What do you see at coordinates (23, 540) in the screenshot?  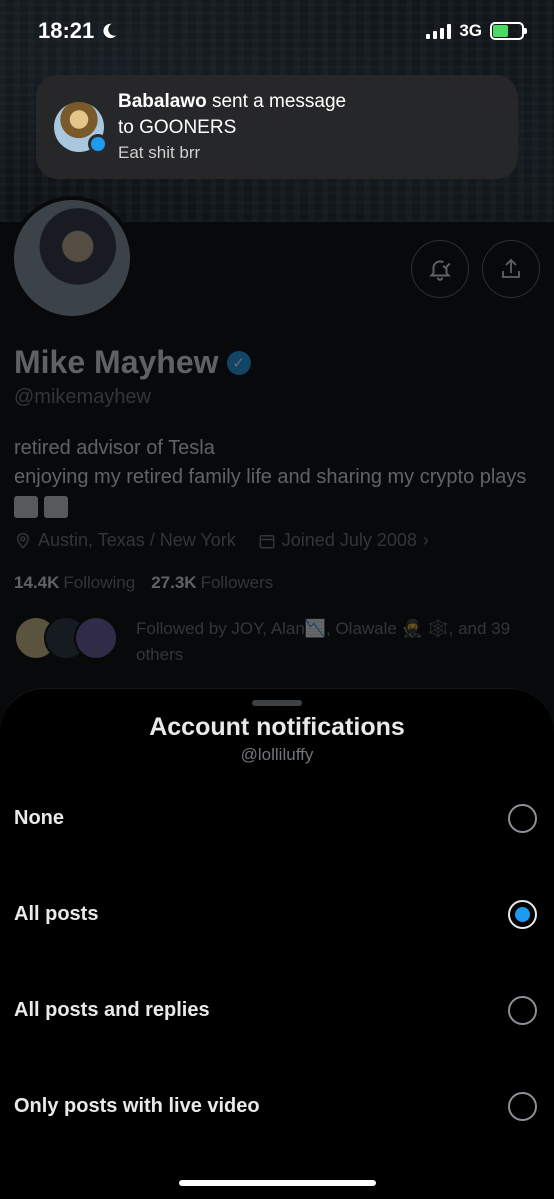 I see `location-pin-icon` at bounding box center [23, 540].